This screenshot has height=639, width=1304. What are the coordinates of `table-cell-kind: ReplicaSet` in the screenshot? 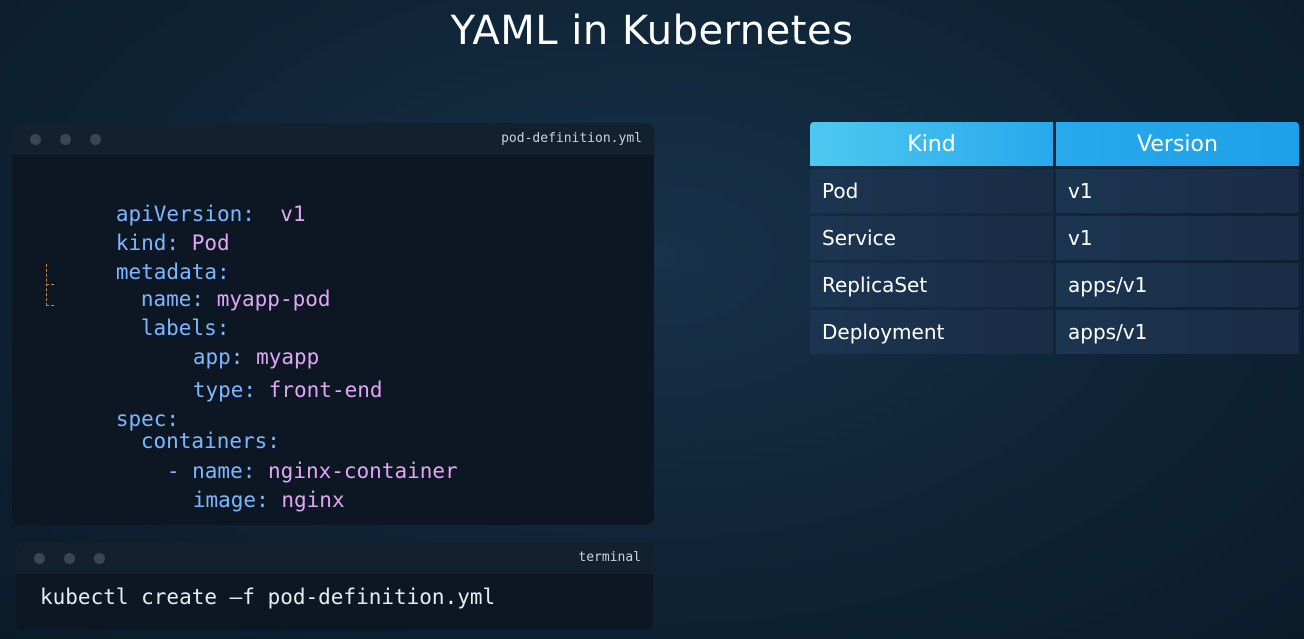 It's located at (931, 285).